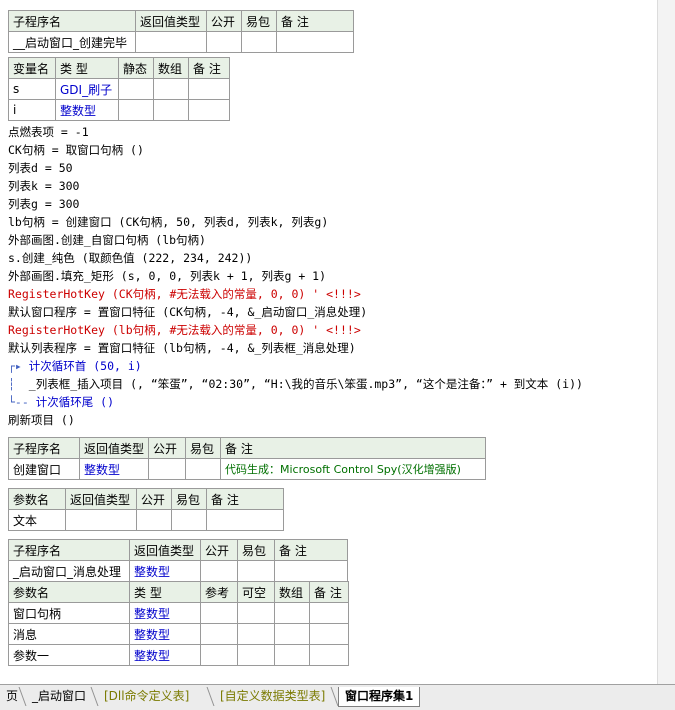  Describe the element at coordinates (259, 42) in the screenshot. I see `sub1-easy` at that location.